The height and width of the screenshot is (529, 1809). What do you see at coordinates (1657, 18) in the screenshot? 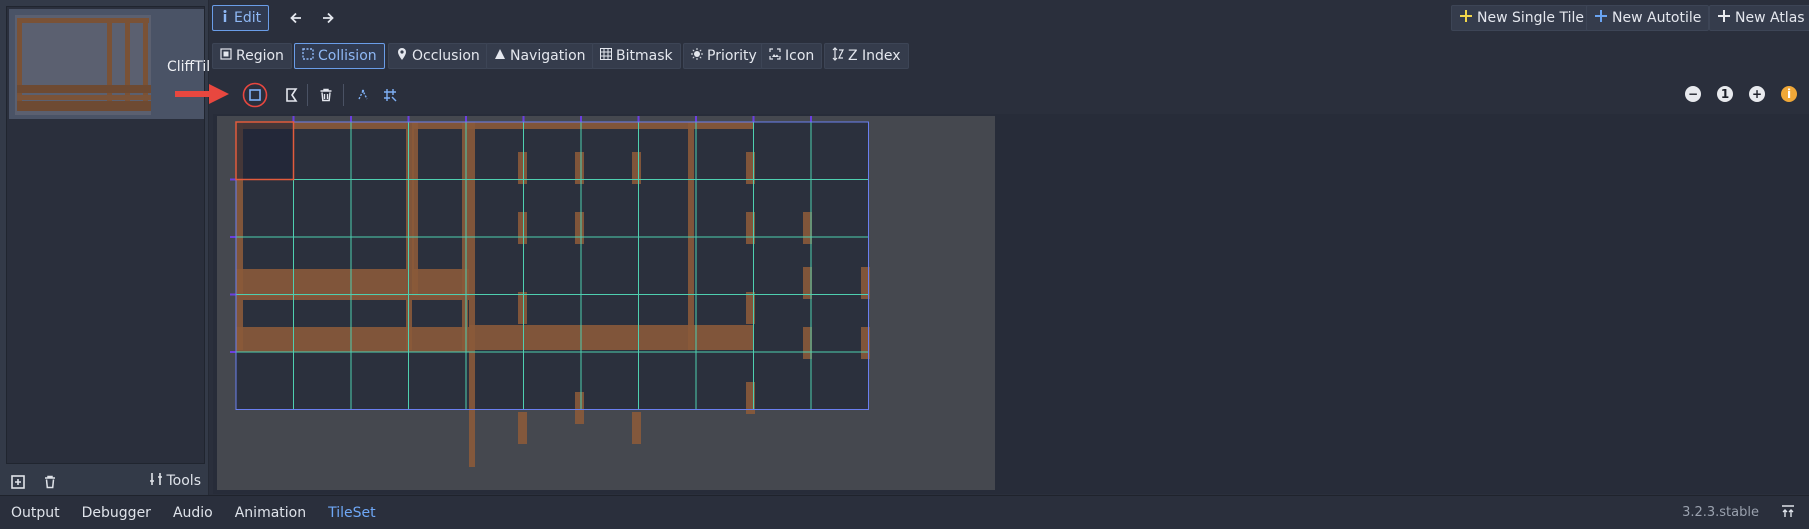
I see `new-autotile-label: New Autotile` at bounding box center [1657, 18].